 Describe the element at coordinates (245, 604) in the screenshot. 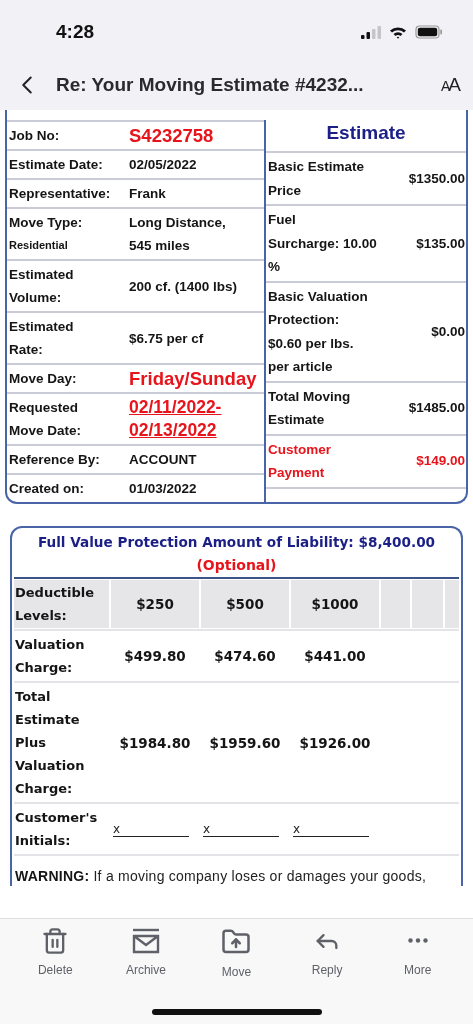

I see `deductible-level: $500` at that location.